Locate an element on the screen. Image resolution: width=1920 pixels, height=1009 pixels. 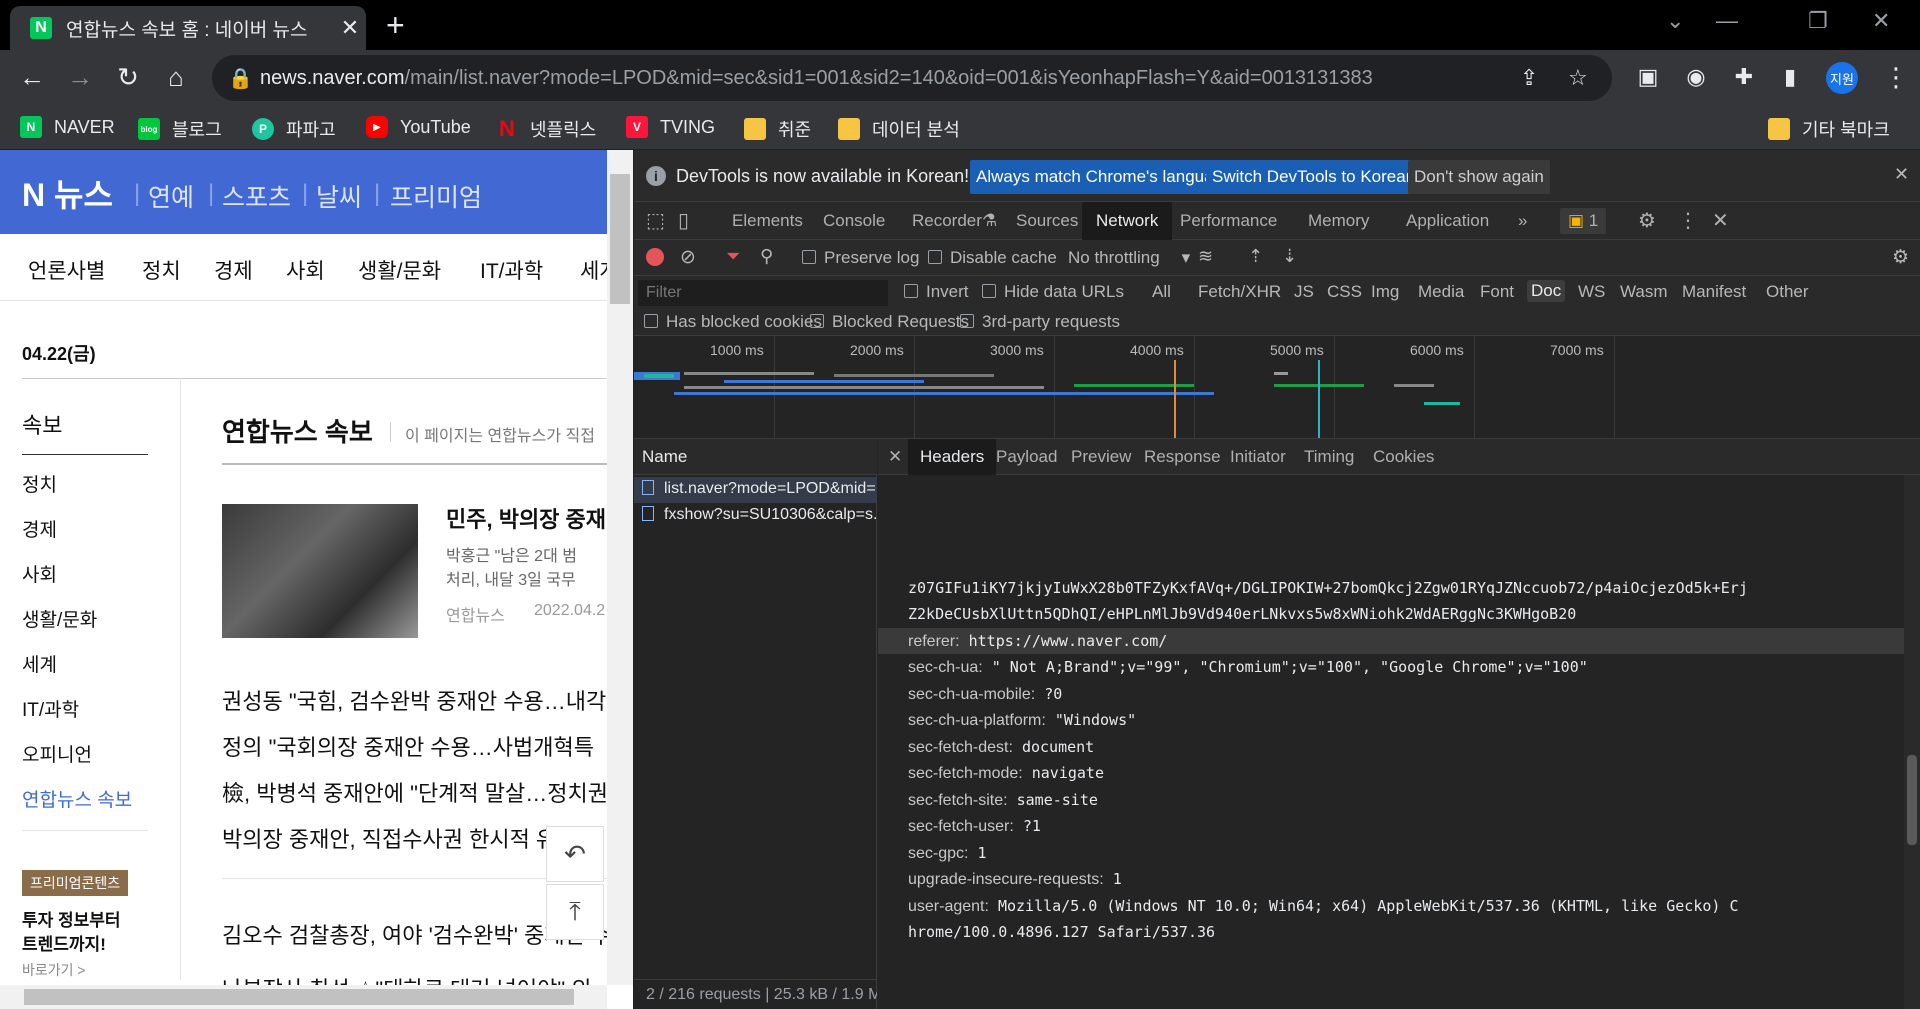
header-line: sec-ch-ua-mobile: ?0 is located at coordinates (985, 694).